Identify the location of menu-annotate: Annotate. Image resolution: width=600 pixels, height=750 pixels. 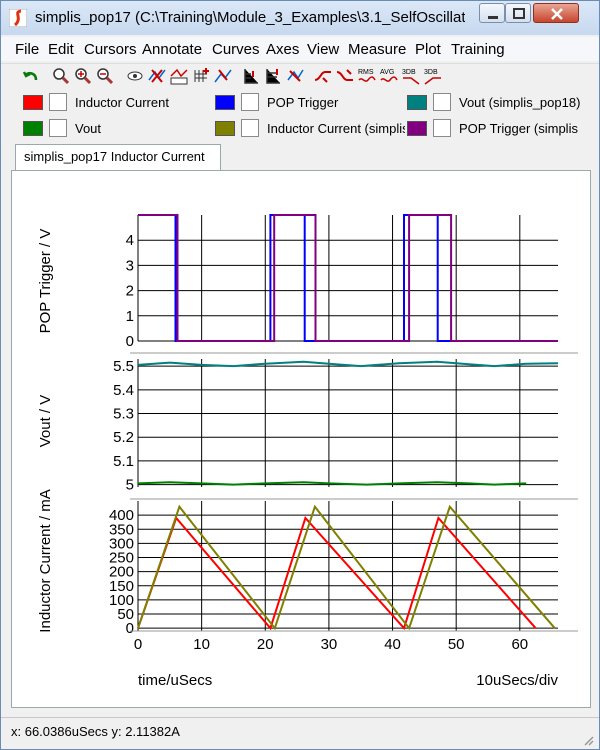
(172, 49).